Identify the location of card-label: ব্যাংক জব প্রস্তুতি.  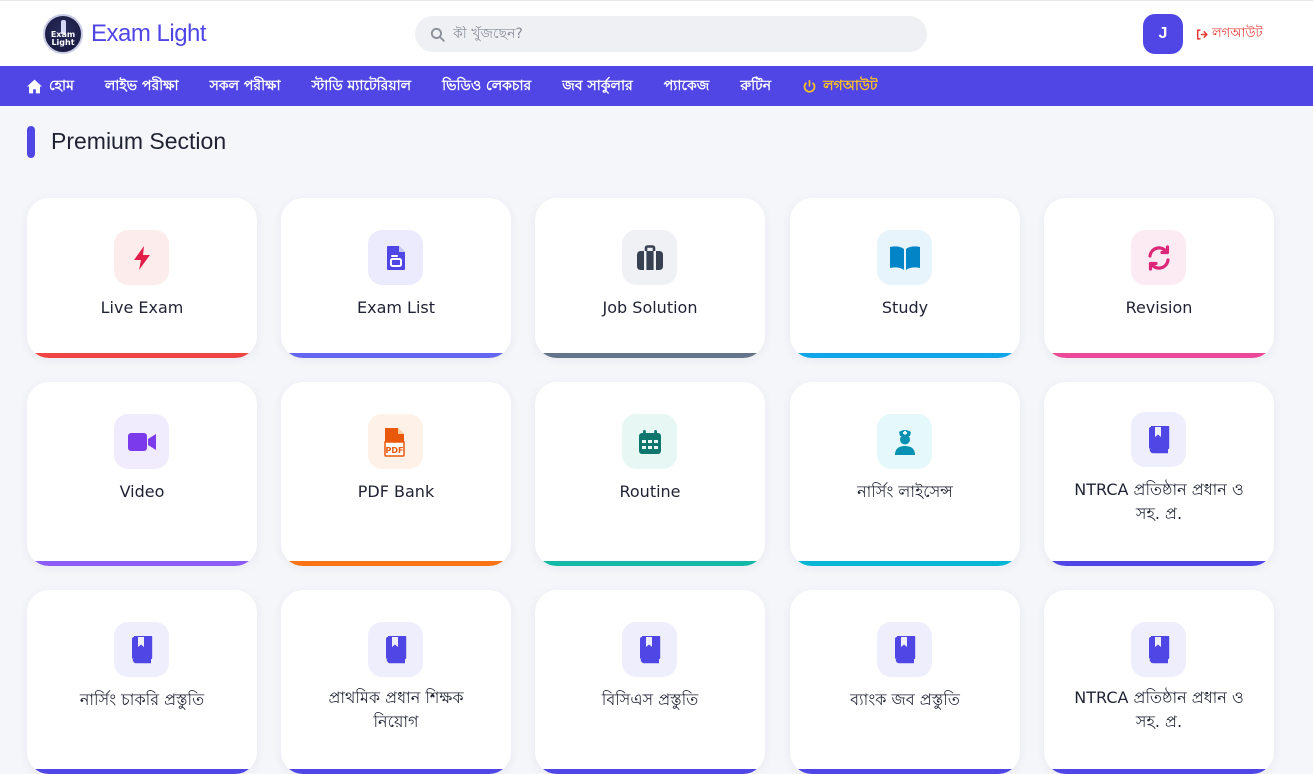
(905, 699).